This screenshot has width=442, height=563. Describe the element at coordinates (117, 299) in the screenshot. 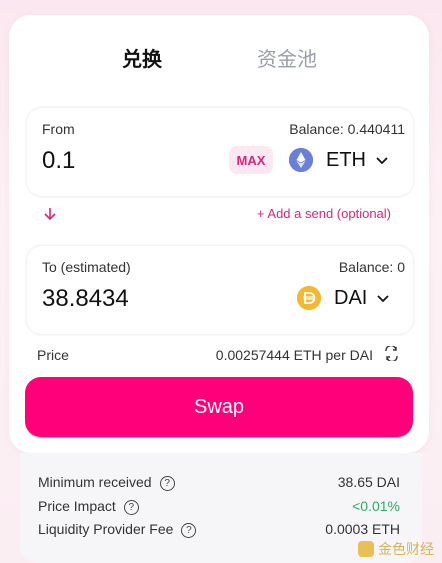

I see `to-amount-input` at that location.